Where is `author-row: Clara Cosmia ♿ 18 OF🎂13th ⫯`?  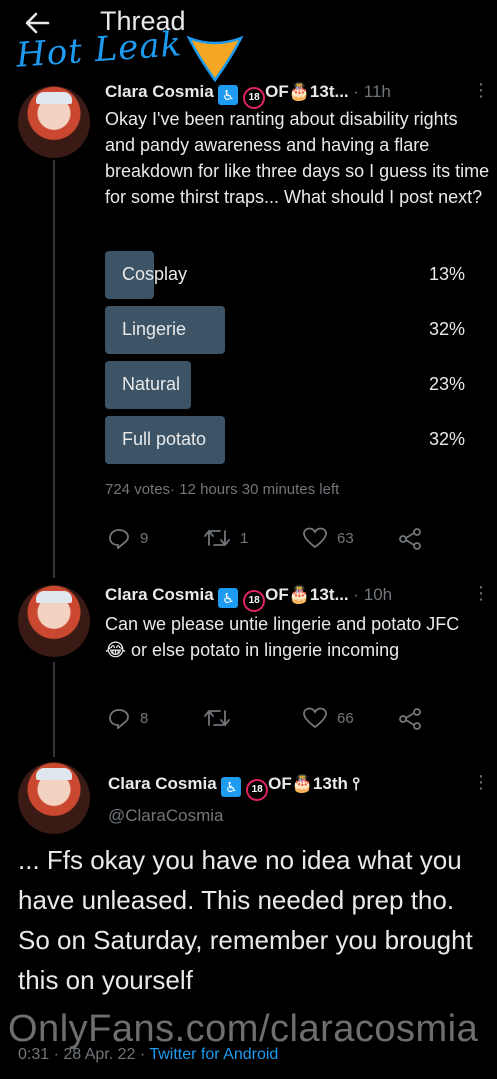 author-row: Clara Cosmia ♿ 18 OF🎂13th ⫯ is located at coordinates (234, 787).